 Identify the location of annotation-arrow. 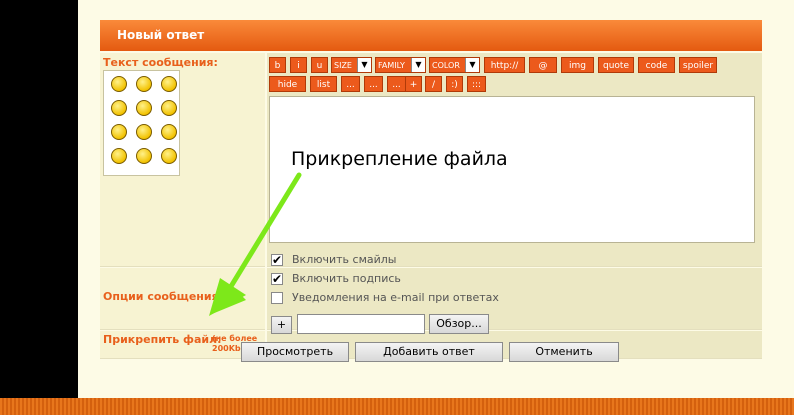
(255, 244).